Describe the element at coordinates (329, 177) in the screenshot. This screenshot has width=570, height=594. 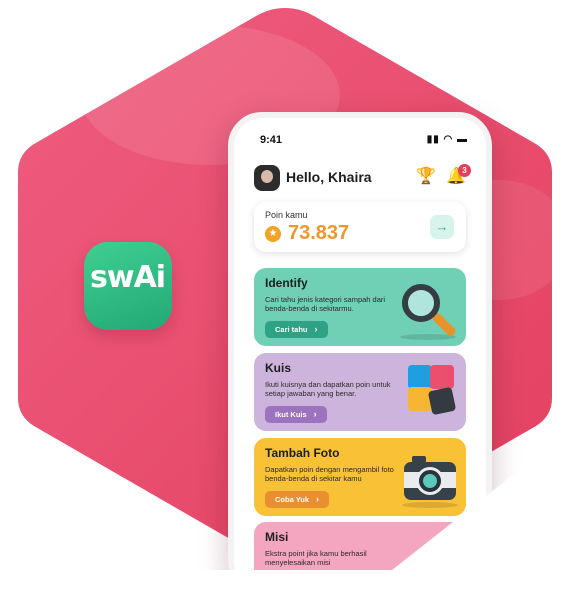
I see `greeting: Hello, Khaira` at that location.